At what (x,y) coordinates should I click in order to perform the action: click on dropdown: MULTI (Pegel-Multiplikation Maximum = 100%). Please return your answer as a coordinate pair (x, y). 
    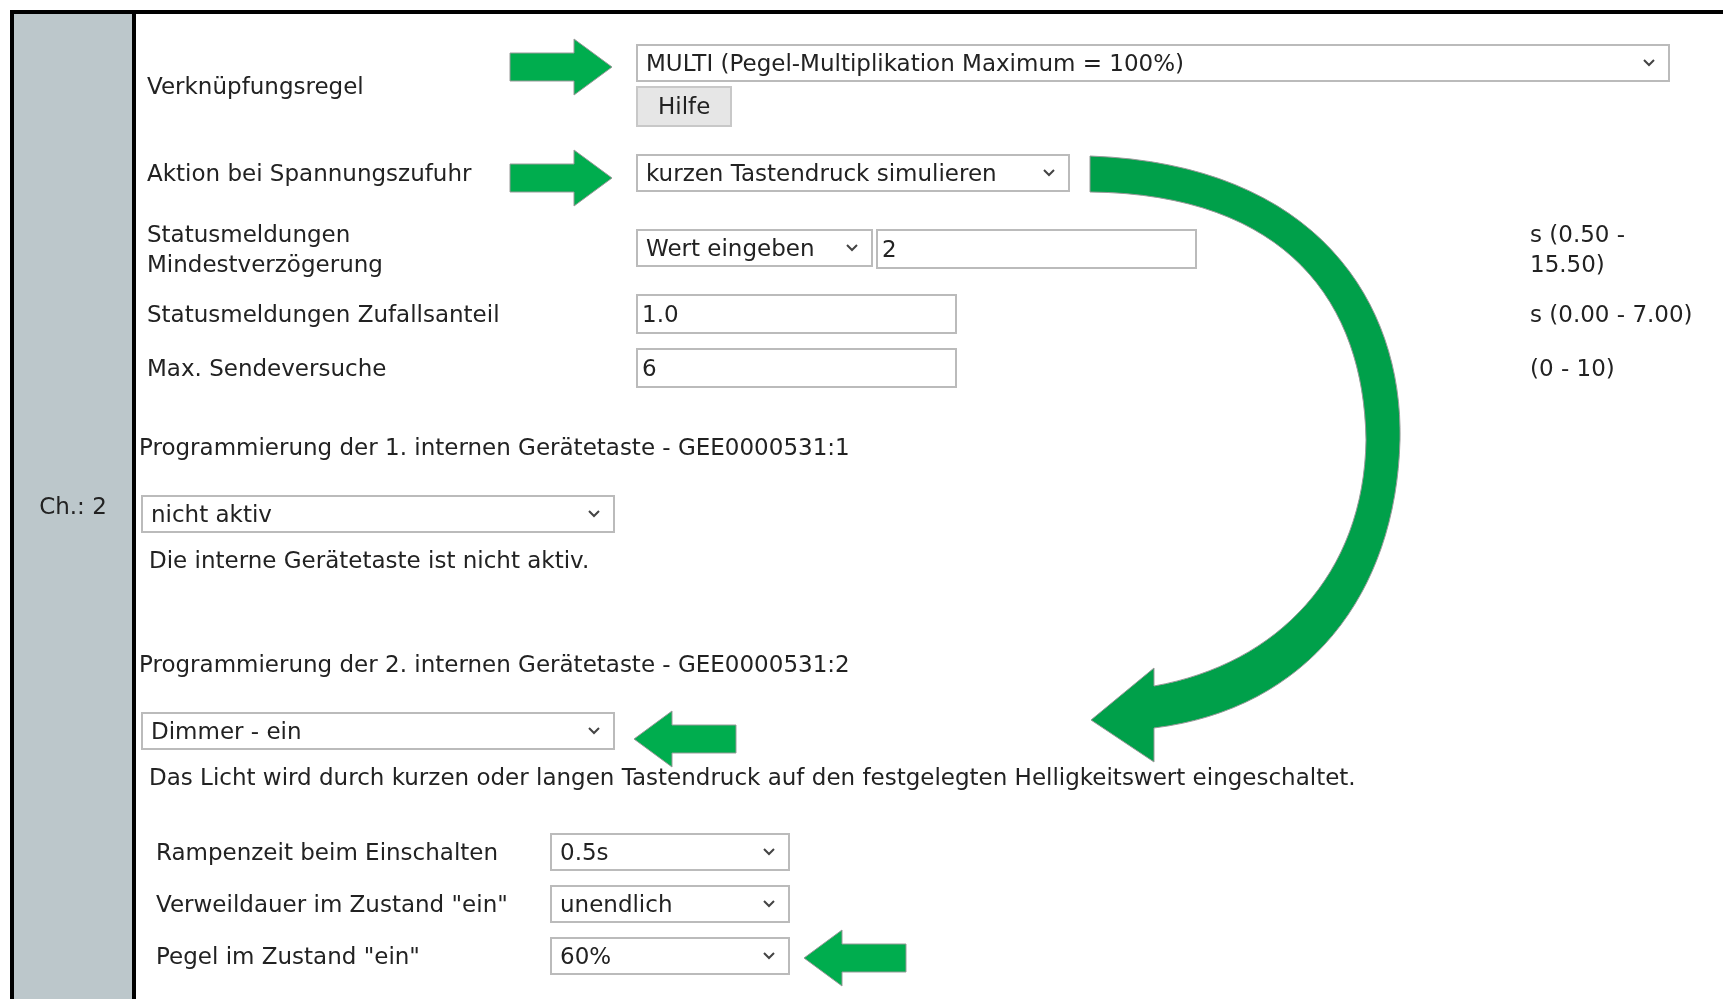
    Looking at the image, I should click on (1153, 63).